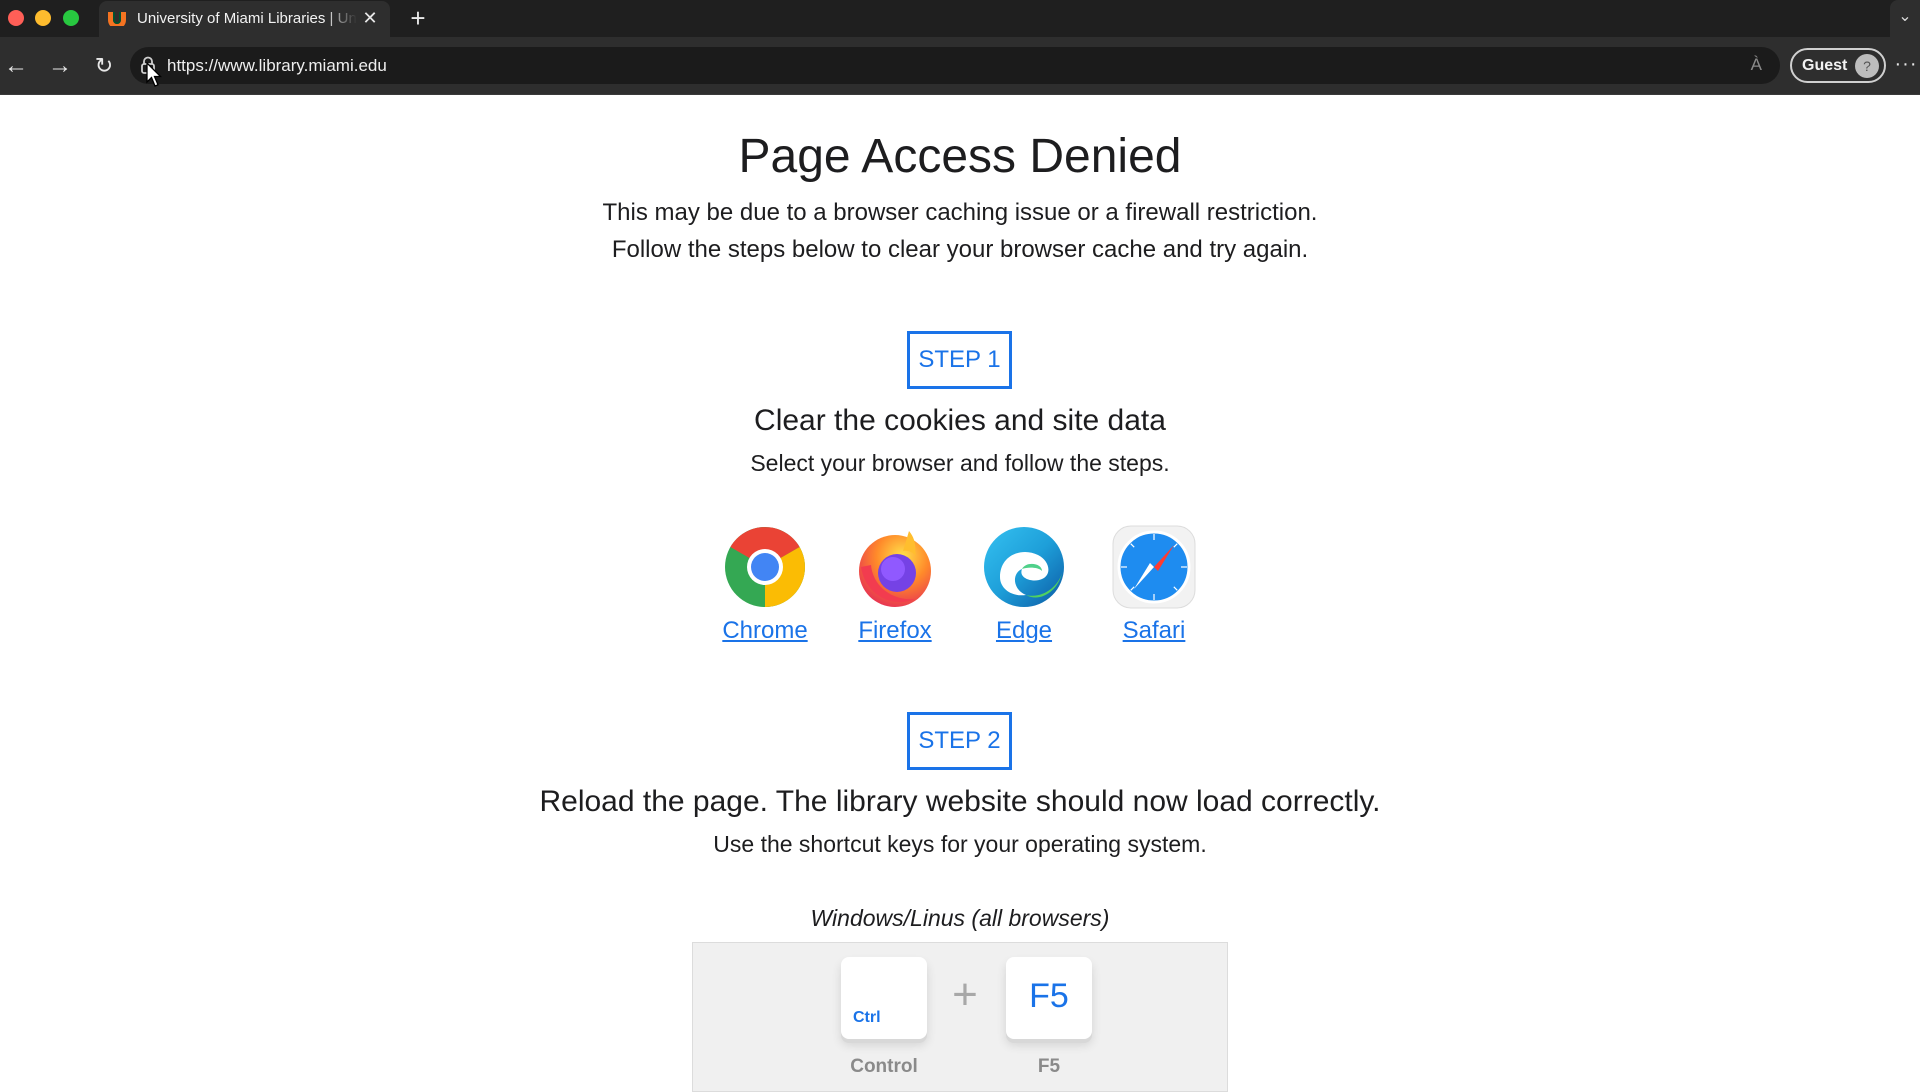  I want to click on f5-key: F5, so click(1049, 998).